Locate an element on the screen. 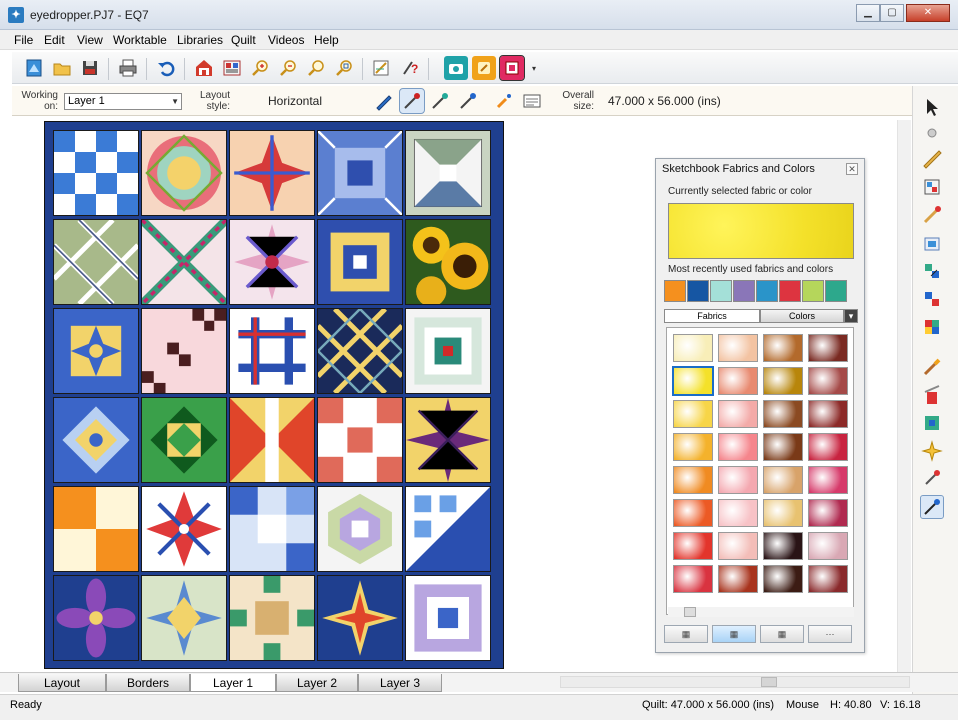 The width and height of the screenshot is (958, 720). sparkle-icon is located at coordinates (932, 451).